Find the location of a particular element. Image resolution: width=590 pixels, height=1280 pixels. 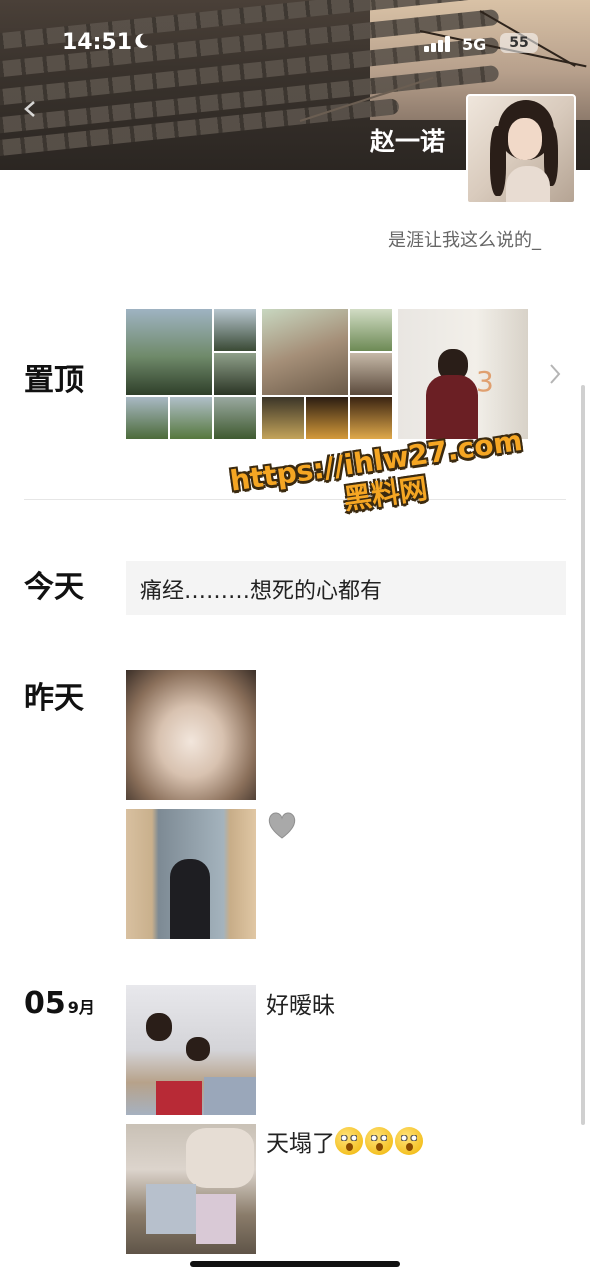

grey-heart-icon is located at coordinates (282, 825).